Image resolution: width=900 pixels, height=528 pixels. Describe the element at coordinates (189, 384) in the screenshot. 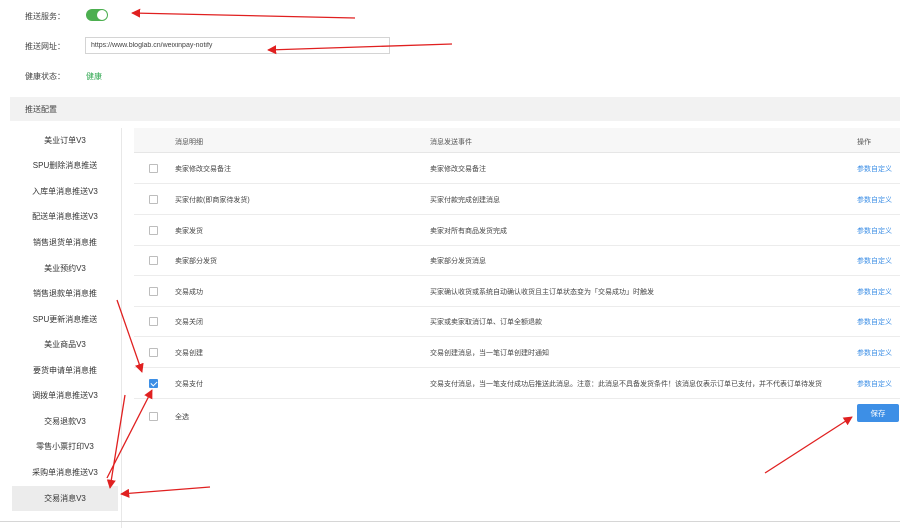

I see `row-name: 交易支付` at that location.